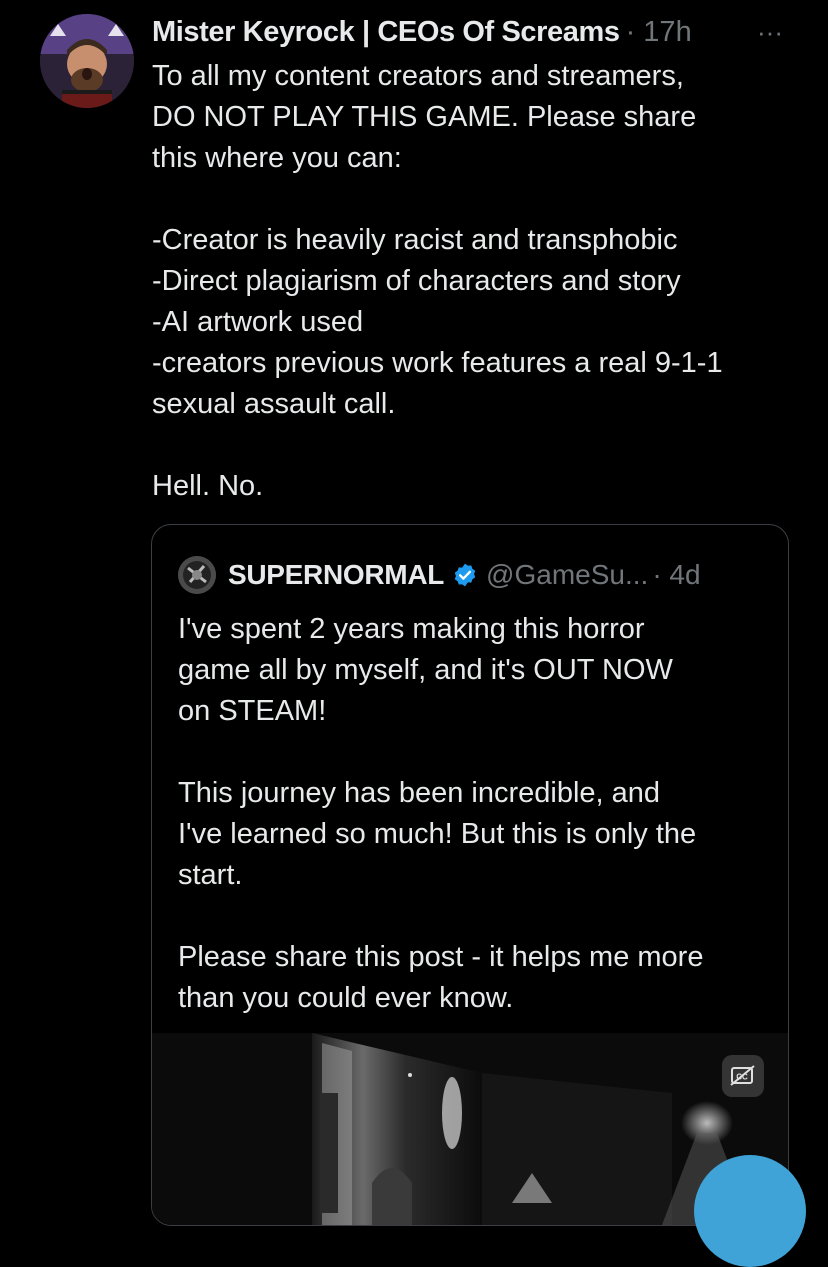 Image resolution: width=828 pixels, height=1267 pixels. I want to click on tweet-line: DO NOT PLAY THIS GAME. Please share, so click(424, 117).